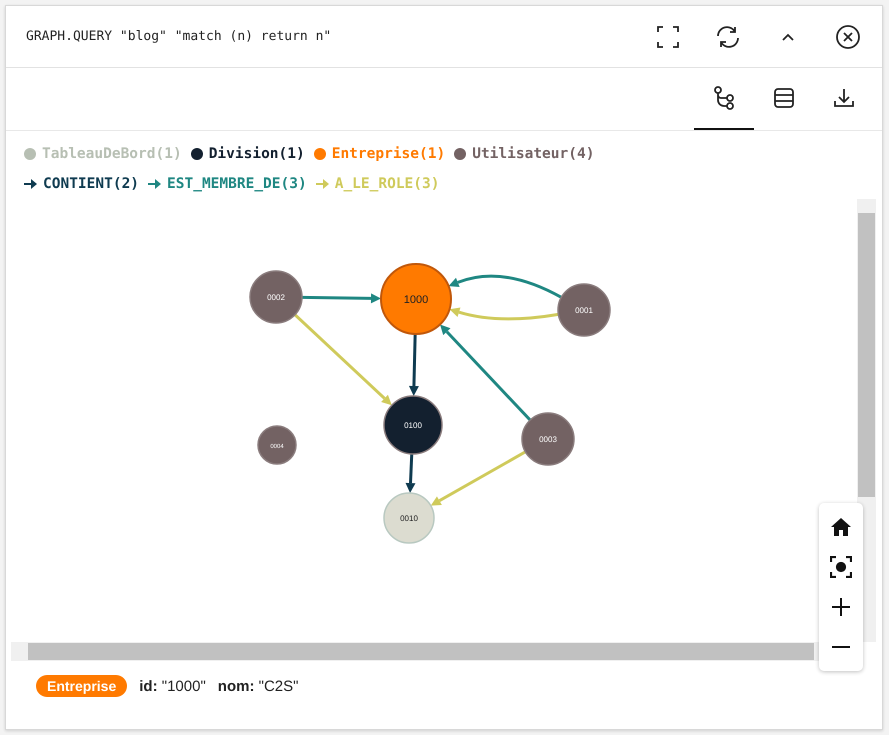 This screenshot has width=889, height=735. Describe the element at coordinates (533, 154) in the screenshot. I see `legend-label: Utilisateur(4)` at that location.